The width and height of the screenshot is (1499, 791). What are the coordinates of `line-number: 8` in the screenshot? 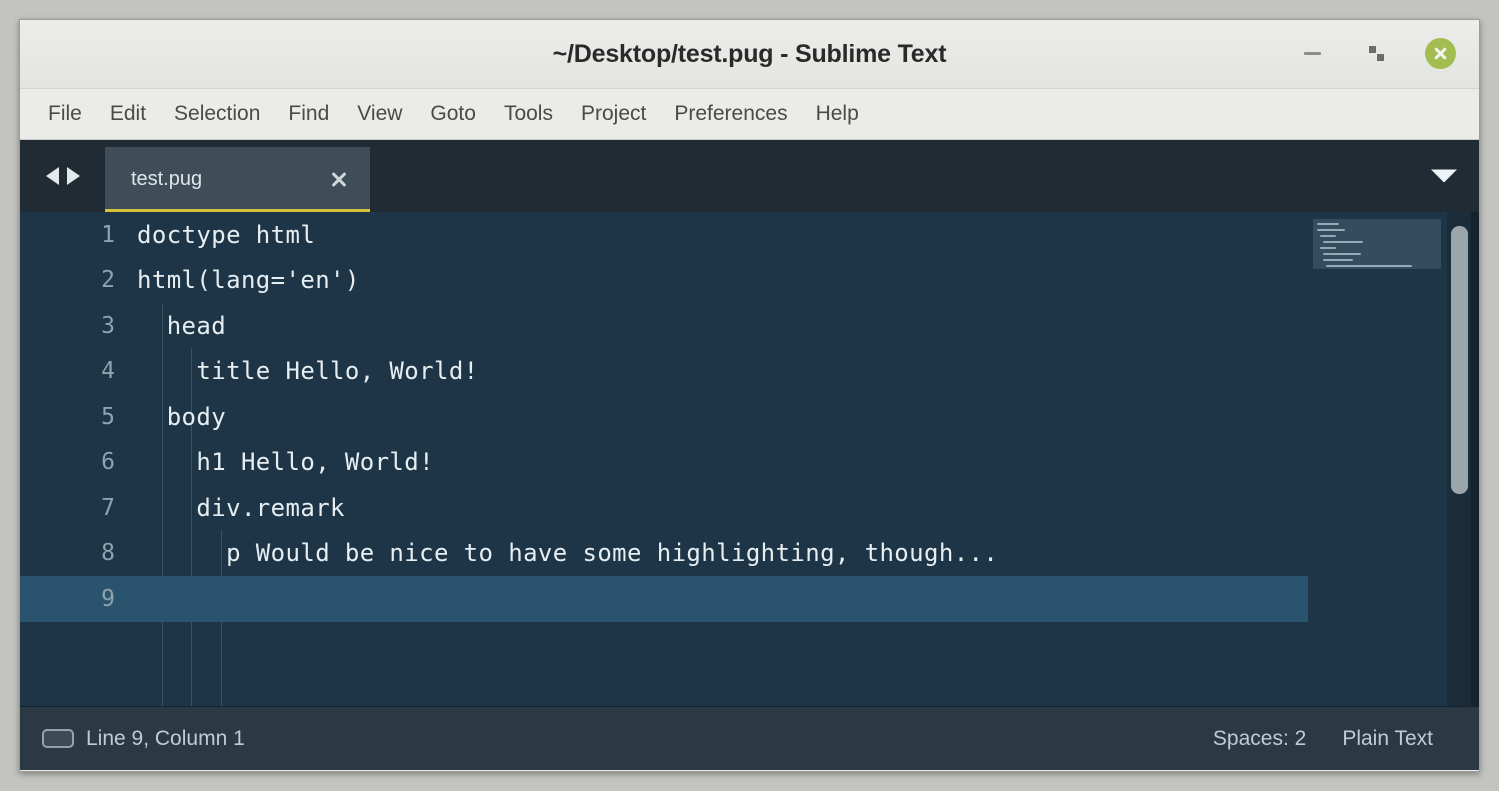 It's located at (108, 553).